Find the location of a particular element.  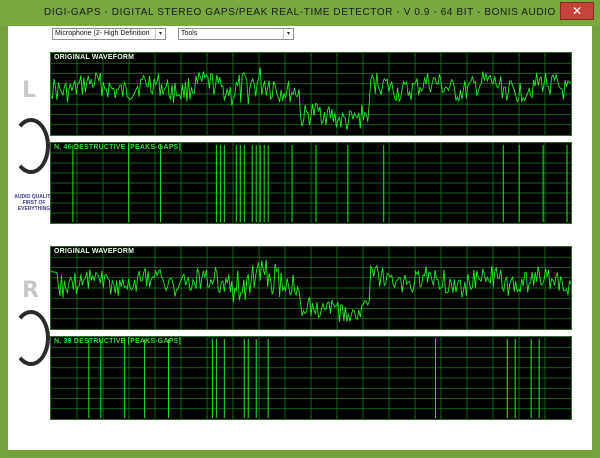

right-waveform-label: ORIGINAL WAVEFORM is located at coordinates (94, 251).